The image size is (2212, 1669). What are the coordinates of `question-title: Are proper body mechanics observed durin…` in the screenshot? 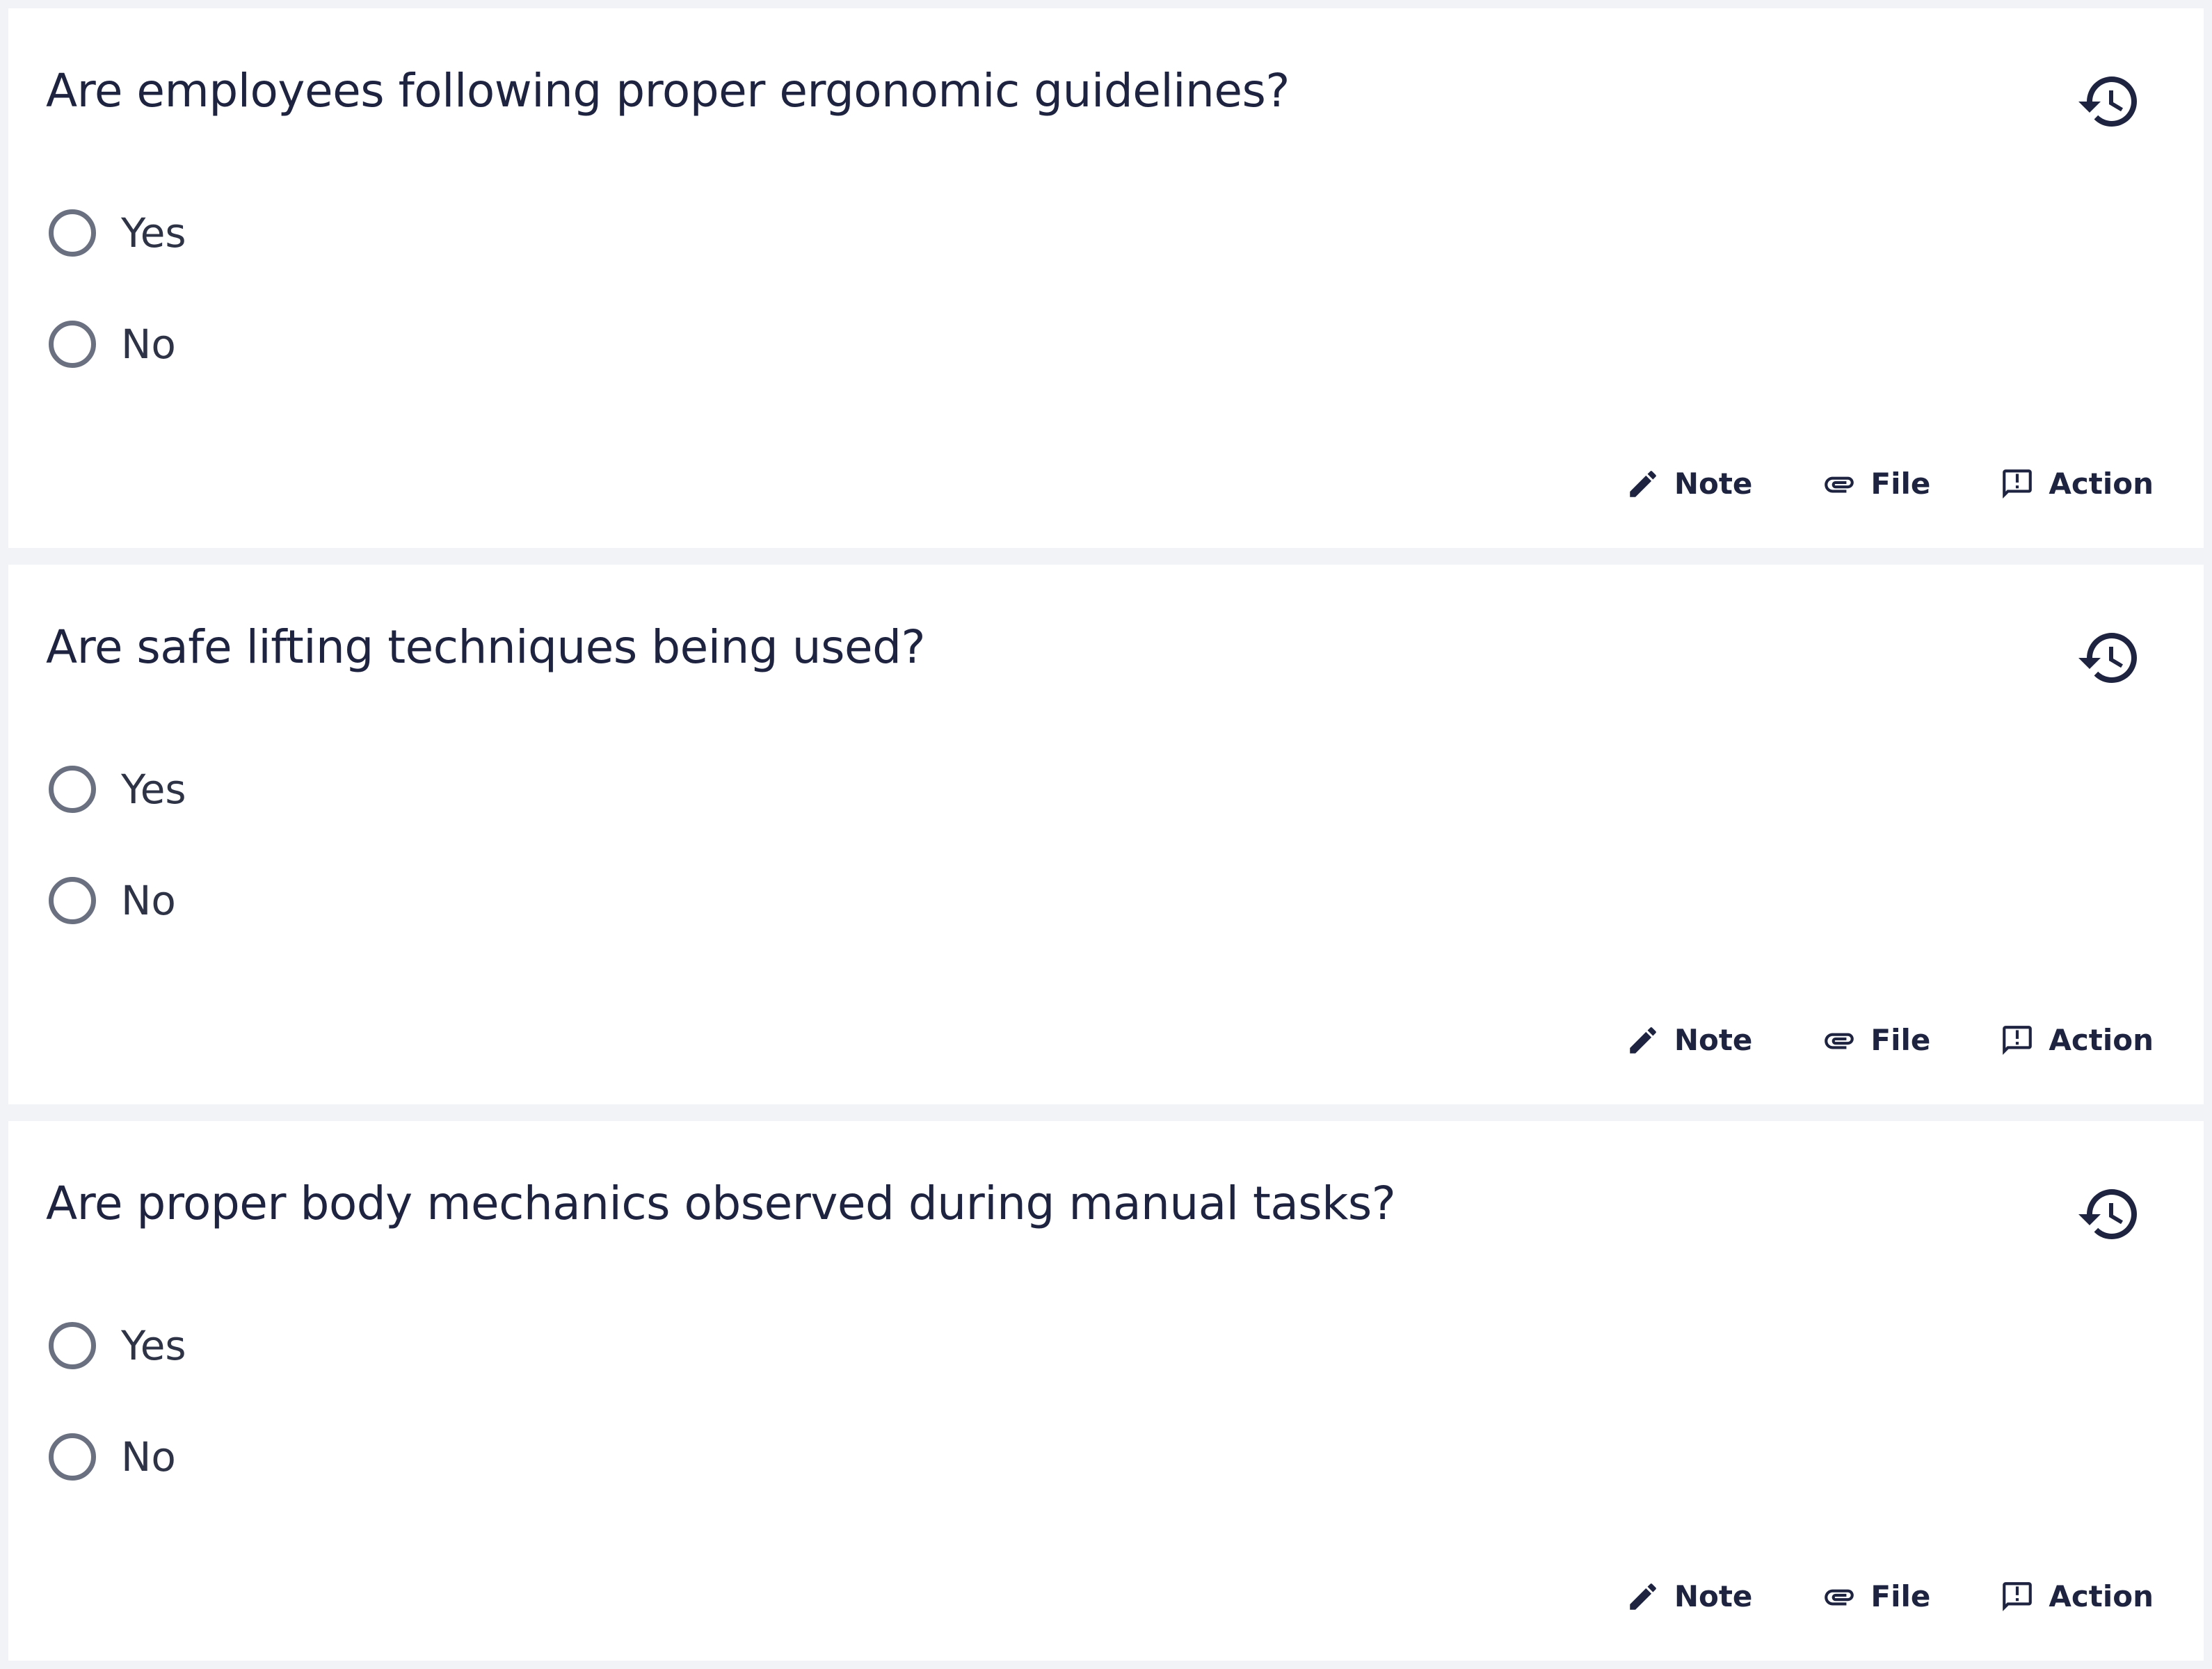 It's located at (721, 1203).